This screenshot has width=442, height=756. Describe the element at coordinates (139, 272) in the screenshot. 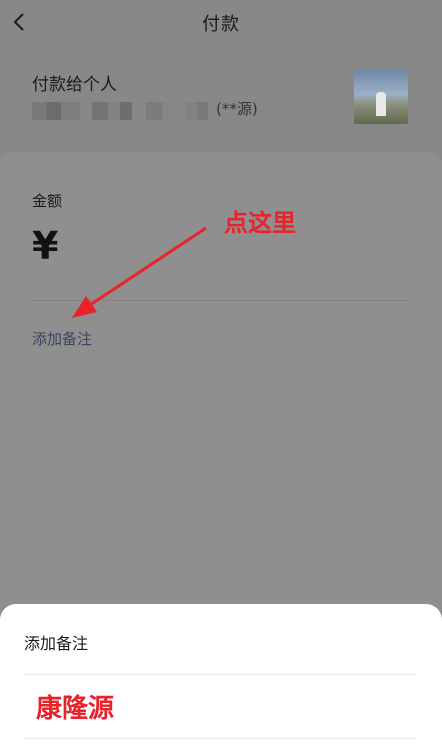

I see `annotation-arrow-icon` at that location.